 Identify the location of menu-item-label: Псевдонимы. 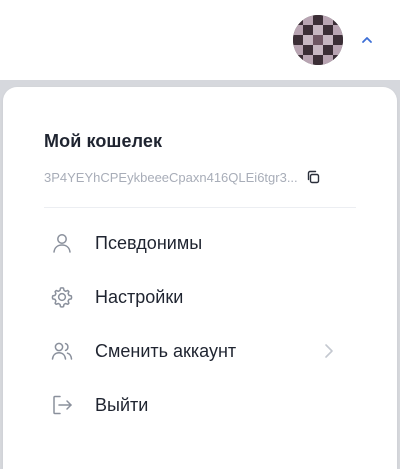
(149, 242).